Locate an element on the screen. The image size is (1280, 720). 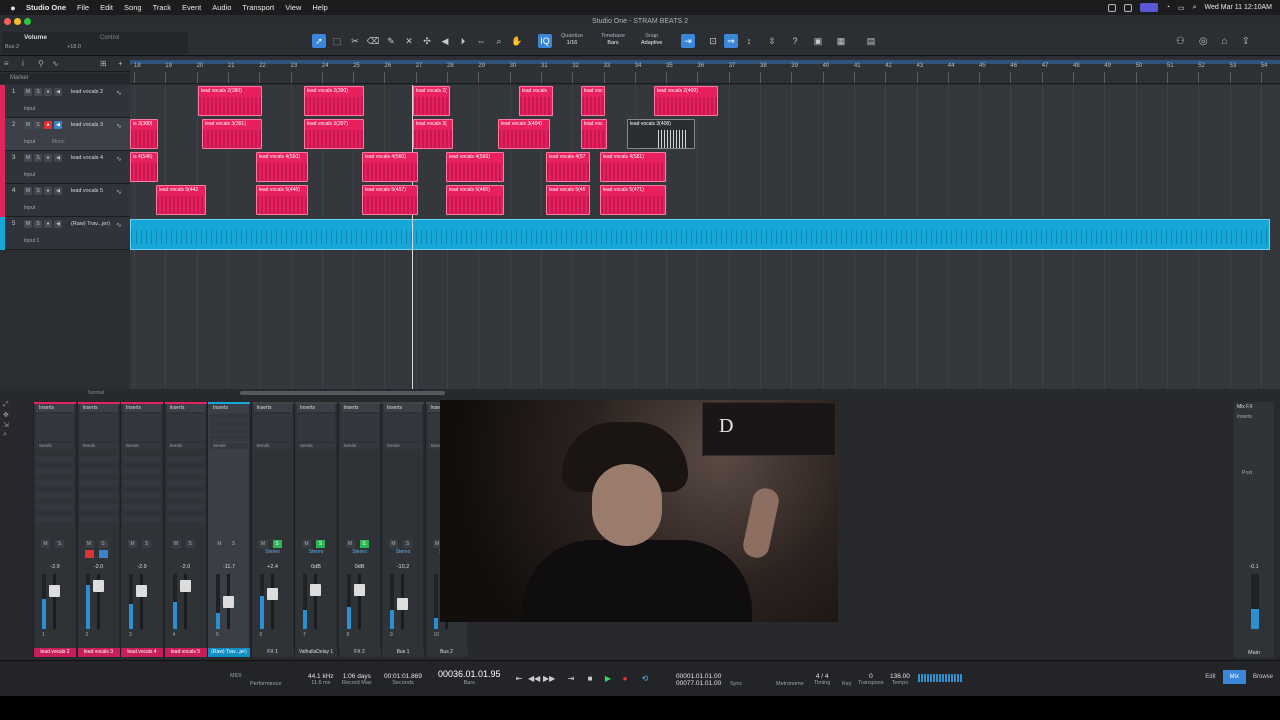
quantize-toggle-icon: IQ is located at coordinates (545, 41).